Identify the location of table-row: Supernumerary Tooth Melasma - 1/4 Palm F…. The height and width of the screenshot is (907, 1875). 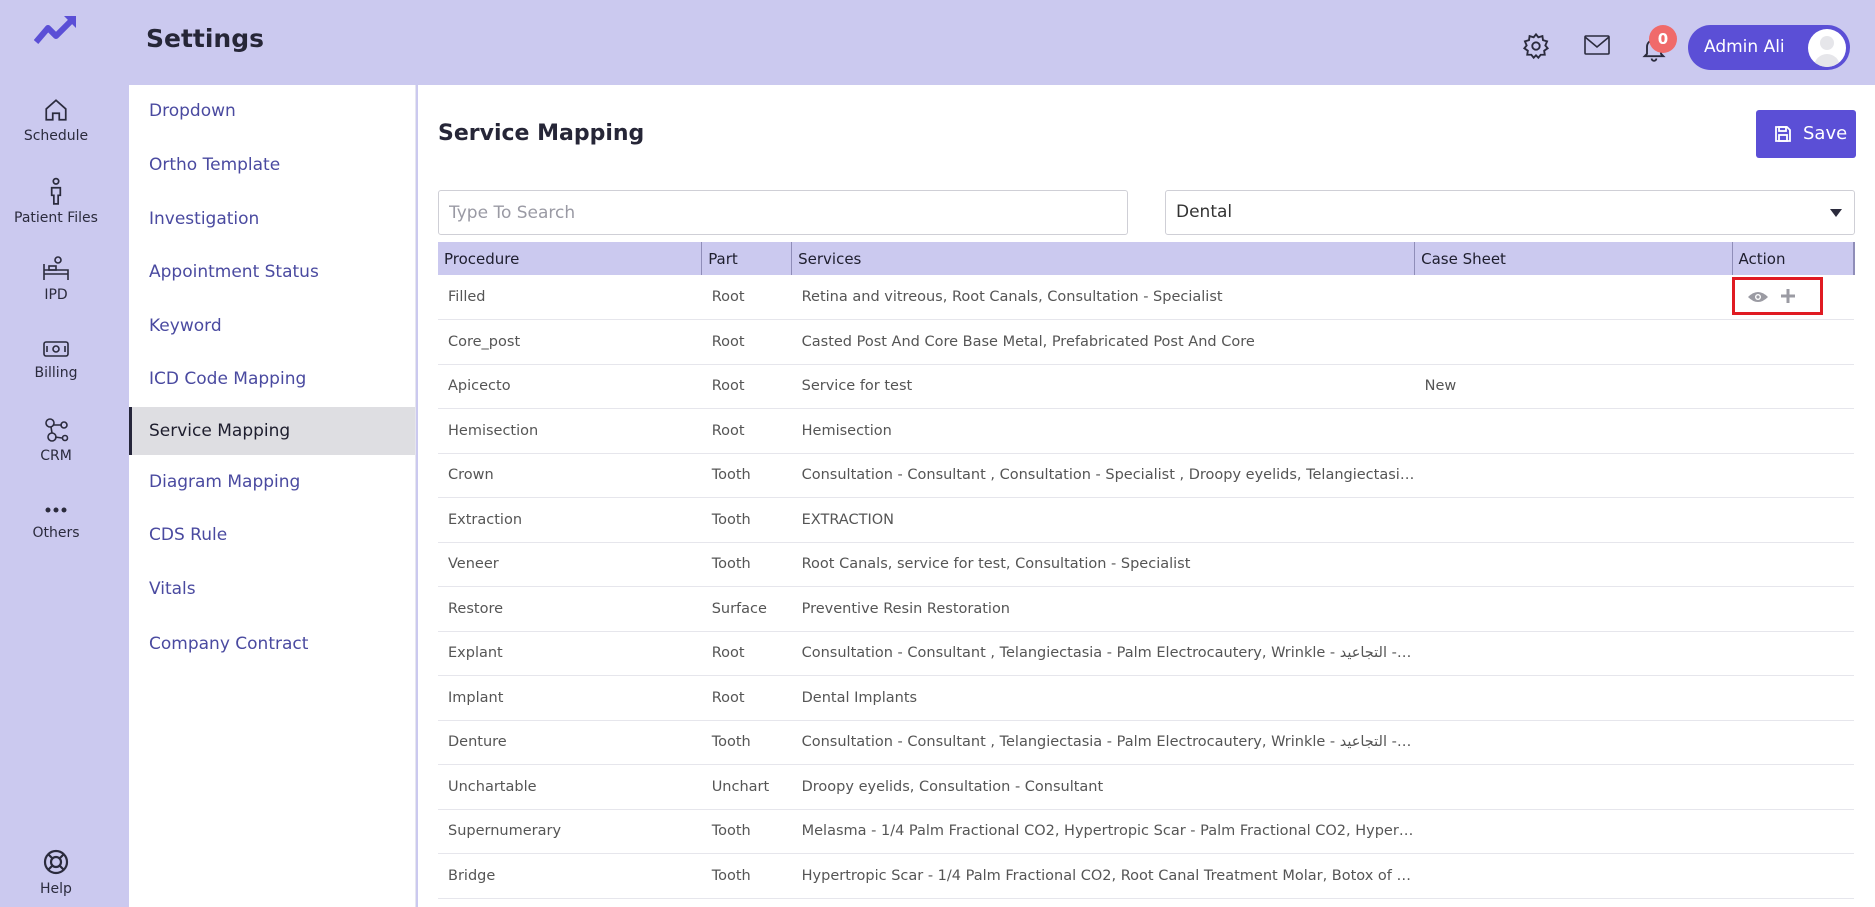
(1146, 831).